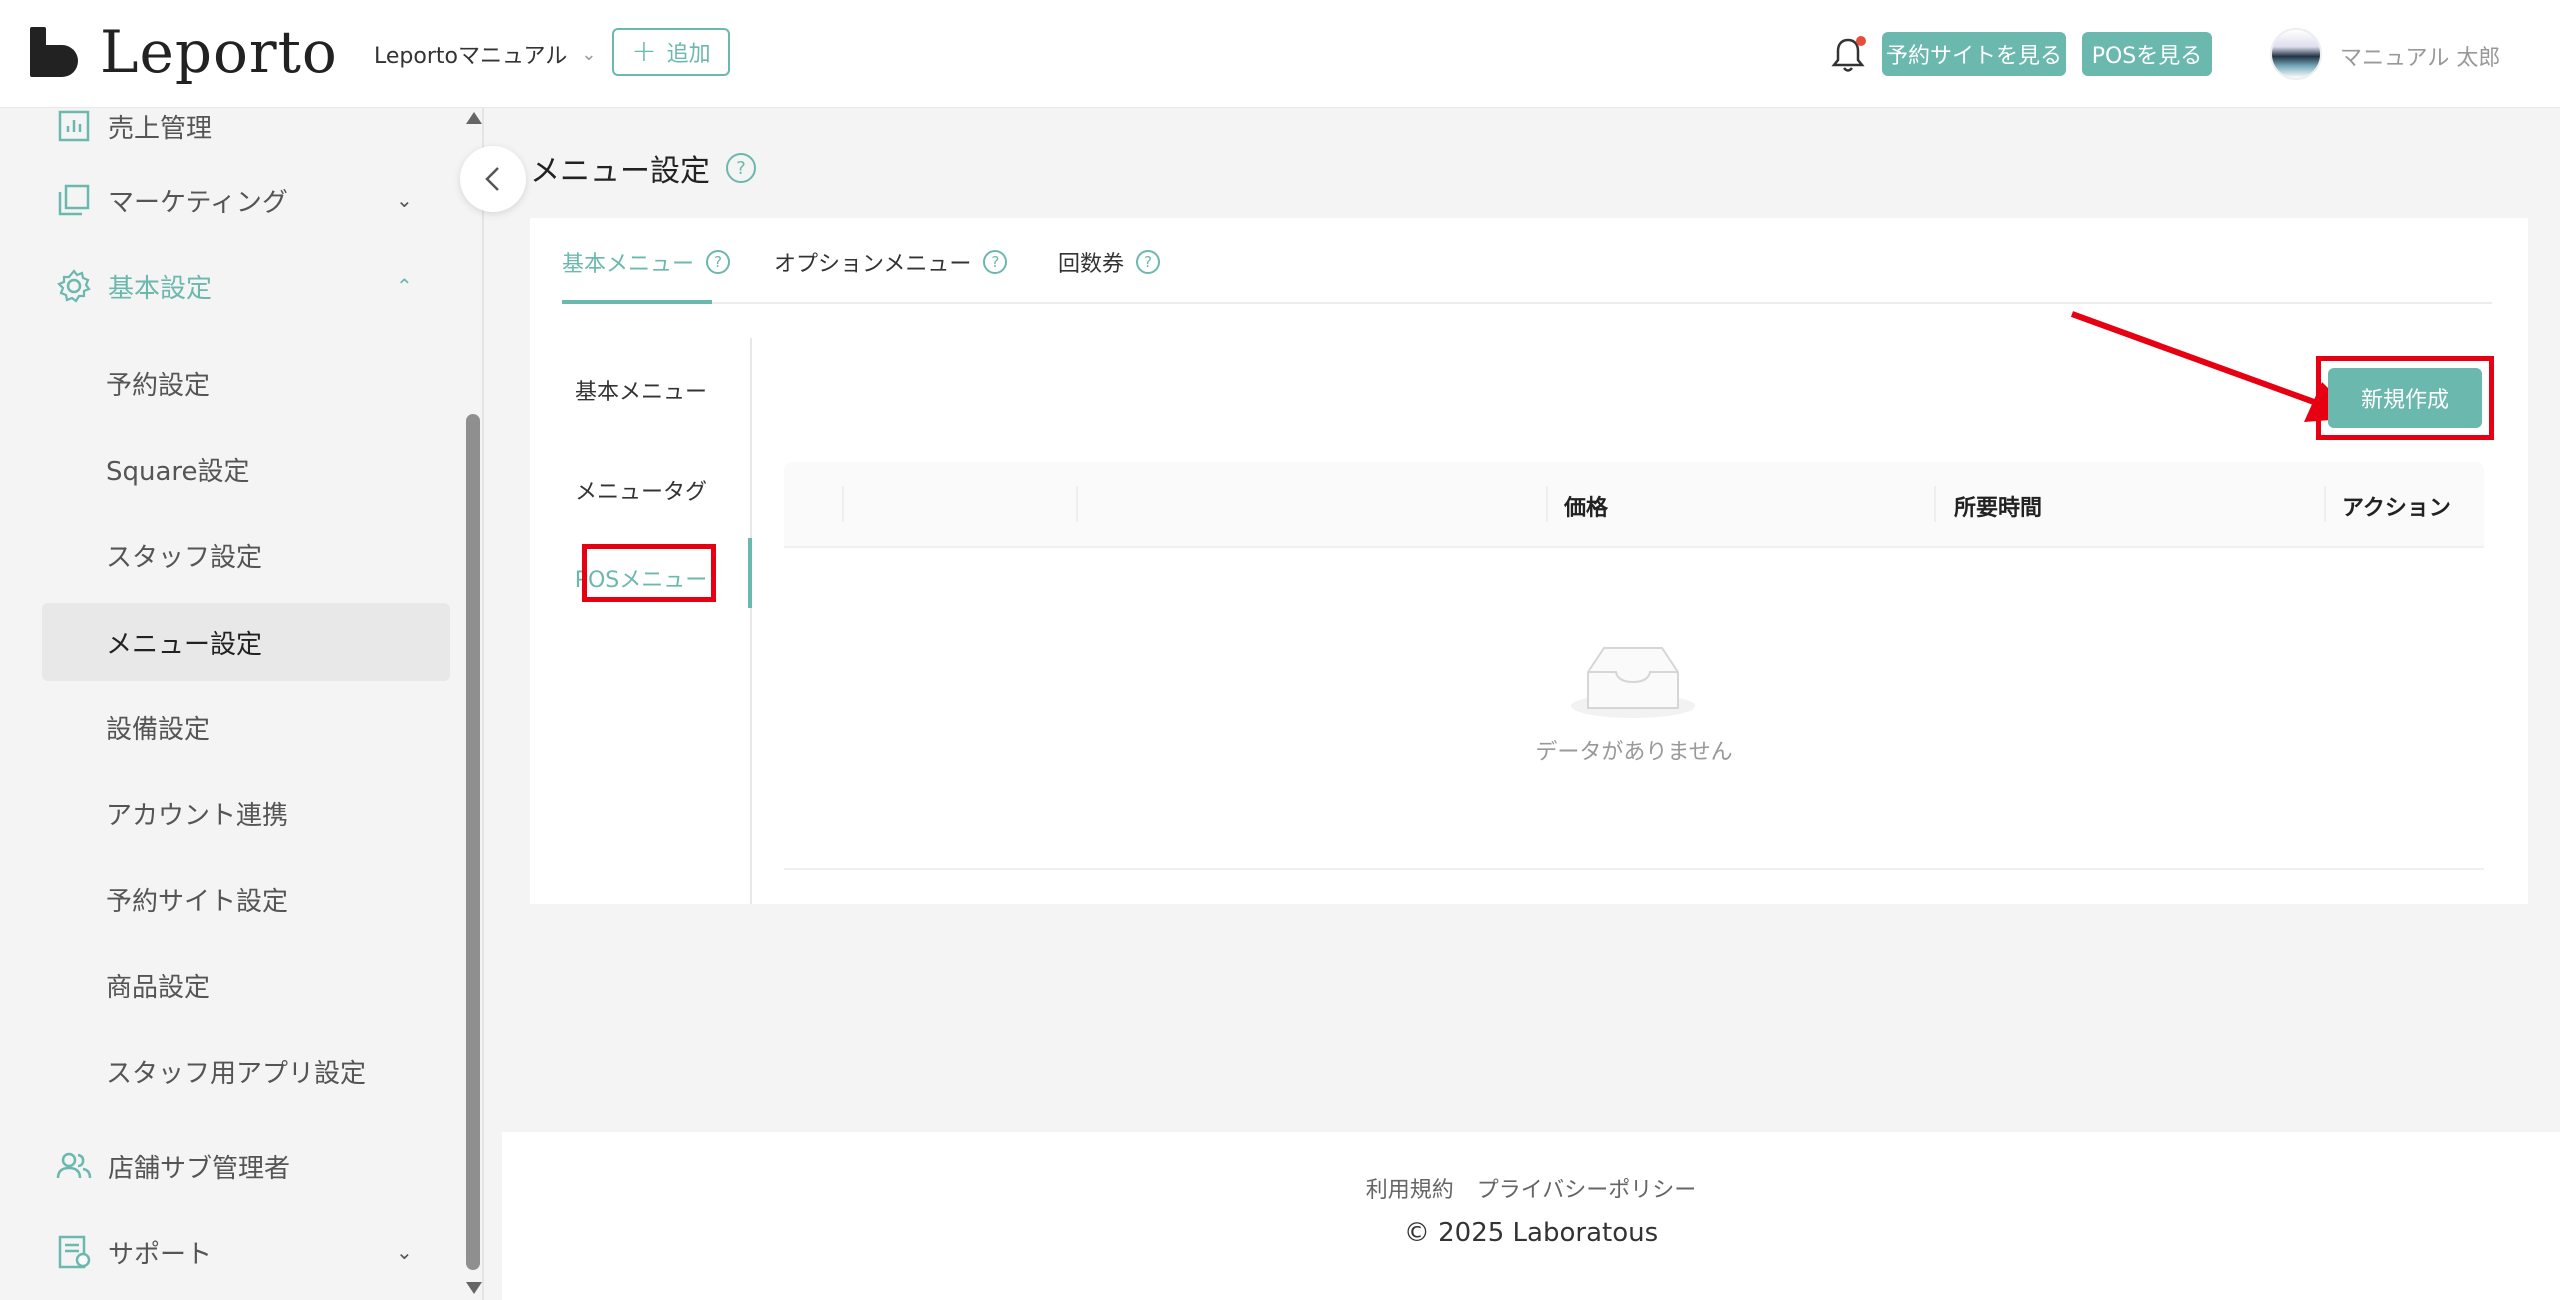 This screenshot has height=1300, width=2560. What do you see at coordinates (1410, 1190) in the screenshot?
I see `terms-link: 利用規約` at bounding box center [1410, 1190].